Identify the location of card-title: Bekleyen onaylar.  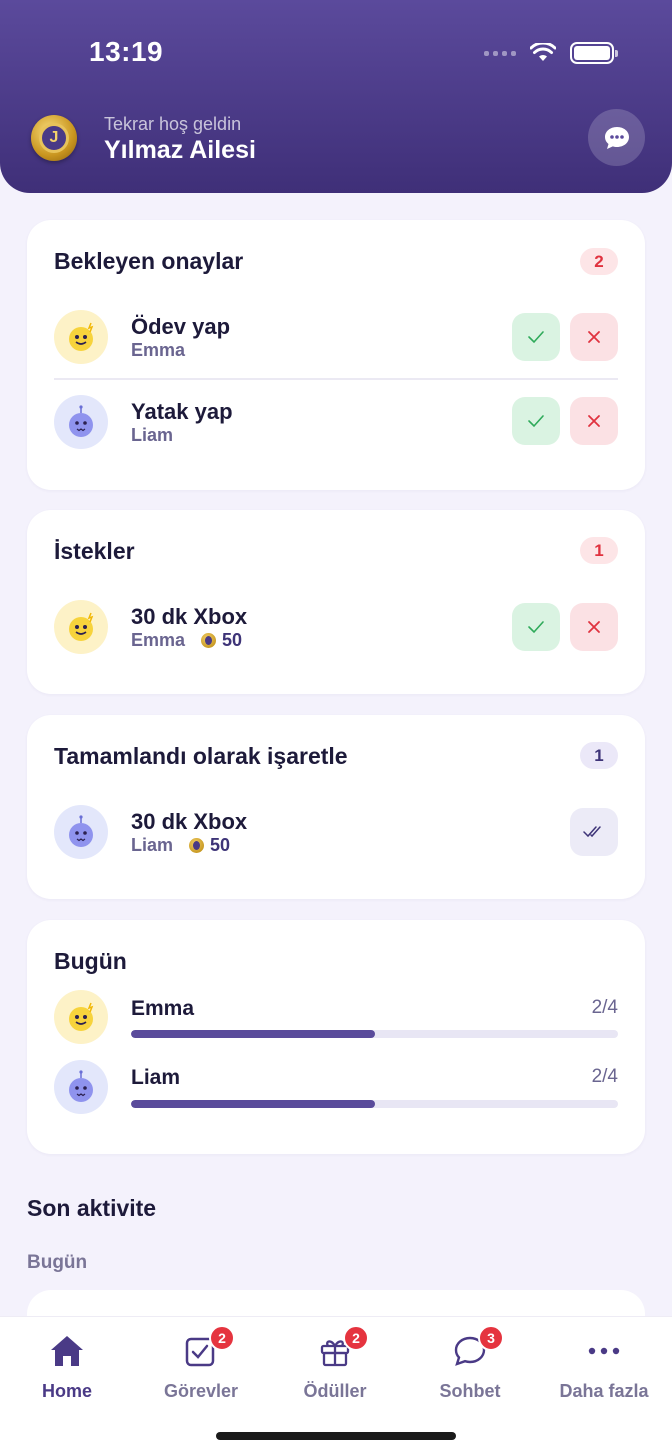
(149, 261).